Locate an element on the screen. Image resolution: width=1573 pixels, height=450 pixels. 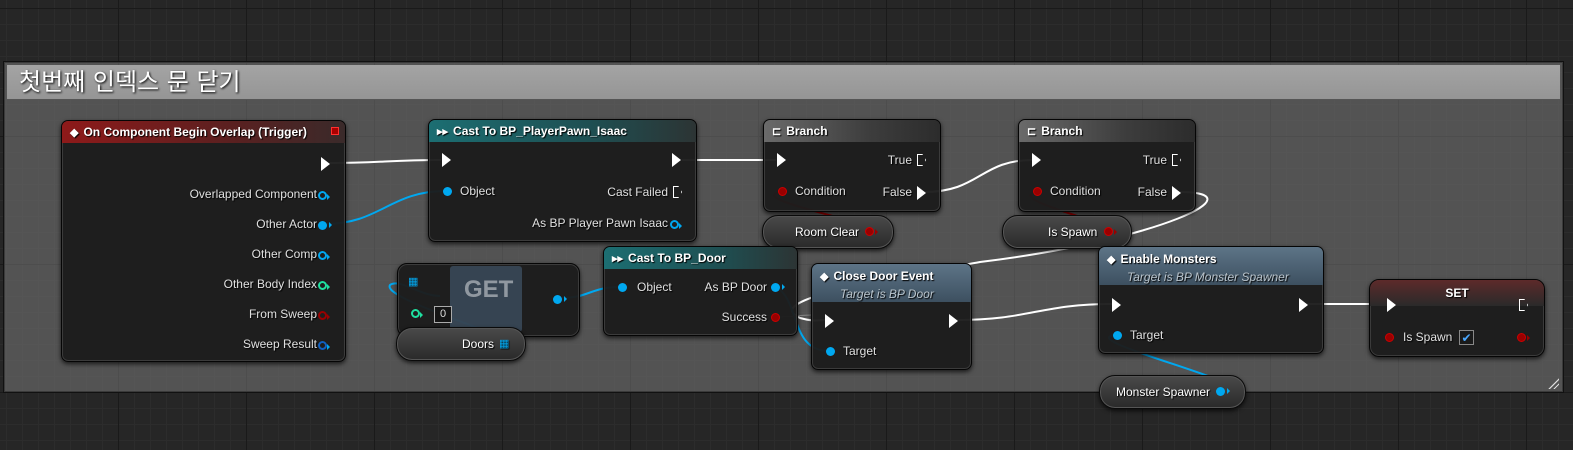
event-node-title: On Component Begin Overlap (Trigger) is located at coordinates (195, 132).